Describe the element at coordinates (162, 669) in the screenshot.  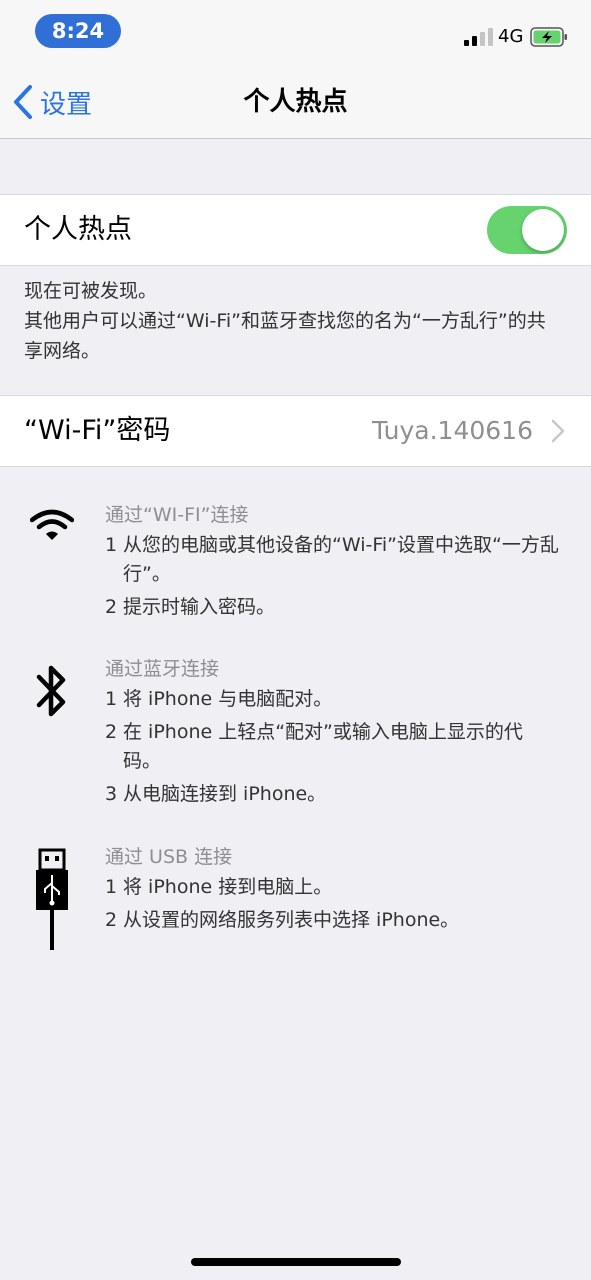
I see `method-heading: 通过蓝牙连接` at that location.